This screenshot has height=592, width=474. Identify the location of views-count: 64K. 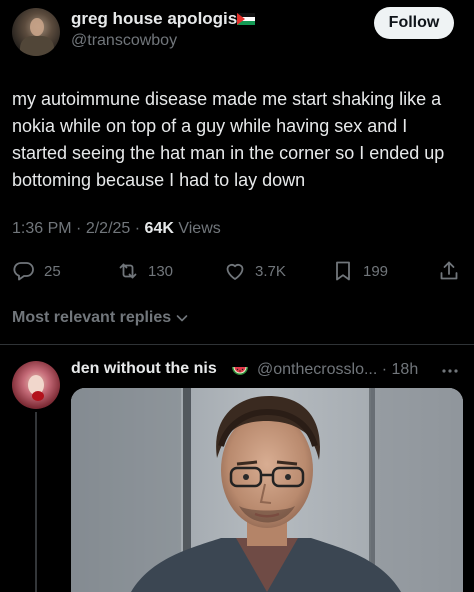
(159, 228).